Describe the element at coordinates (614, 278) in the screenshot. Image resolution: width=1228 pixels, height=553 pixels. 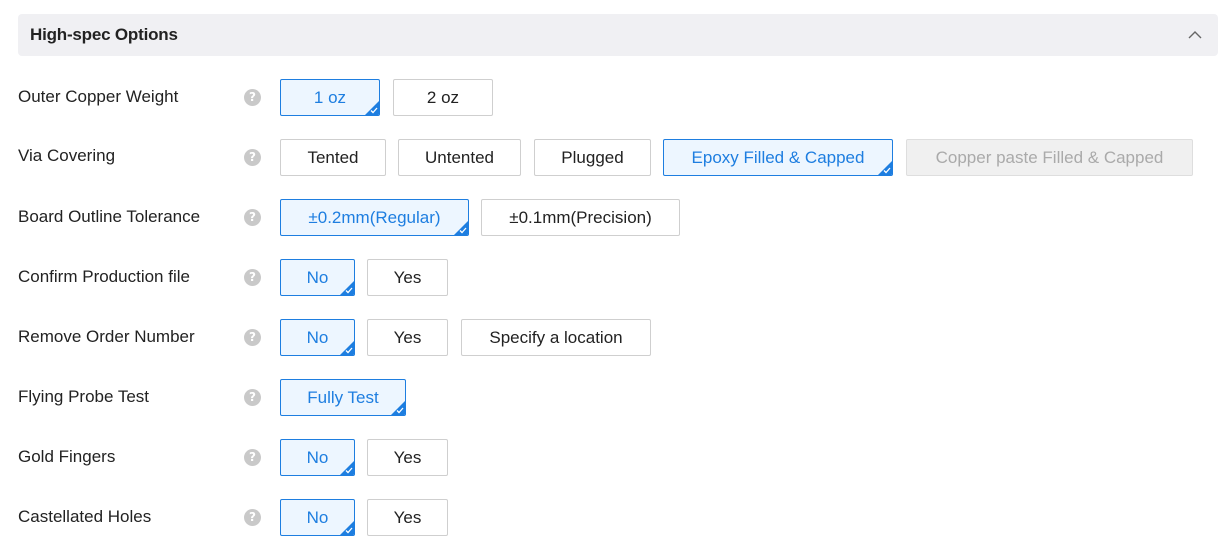
I see `row-confirm-production-file: Confirm Production file ? No Yes` at that location.